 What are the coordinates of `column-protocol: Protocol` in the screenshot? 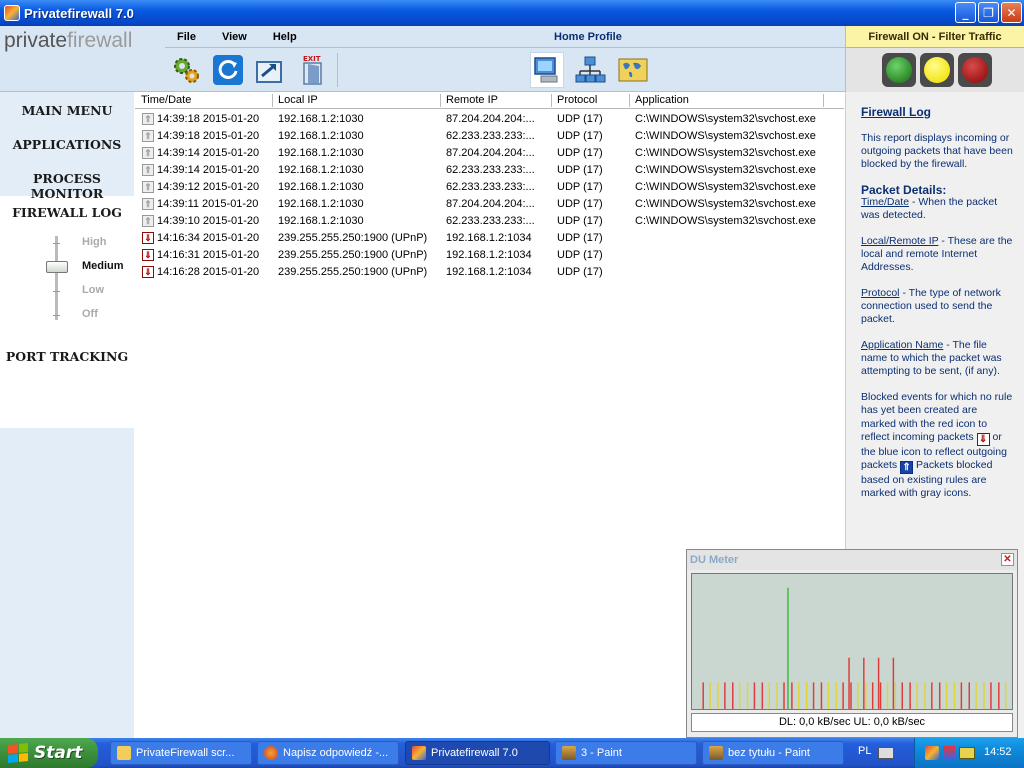 It's located at (577, 100).